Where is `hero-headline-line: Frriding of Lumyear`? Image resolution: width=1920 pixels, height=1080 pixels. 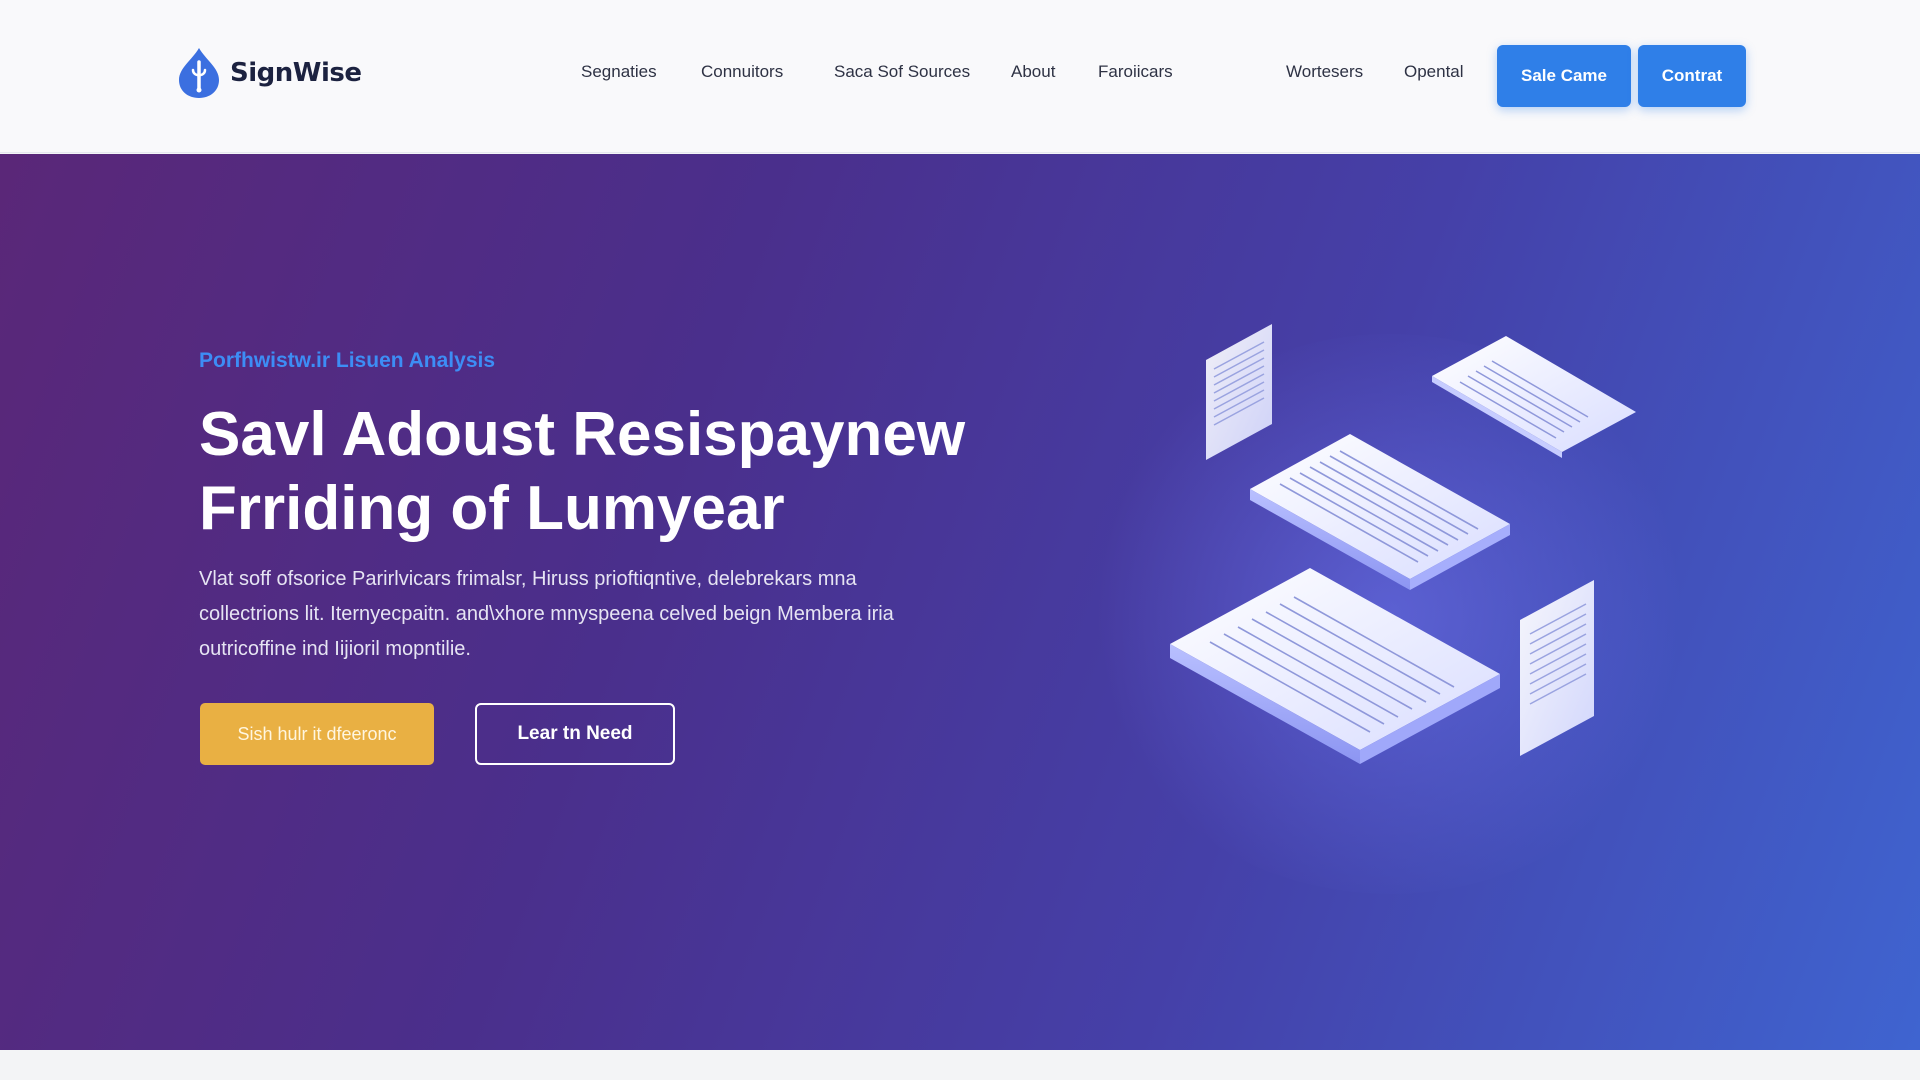
hero-headline-line: Frriding of Lumyear is located at coordinates (492, 508).